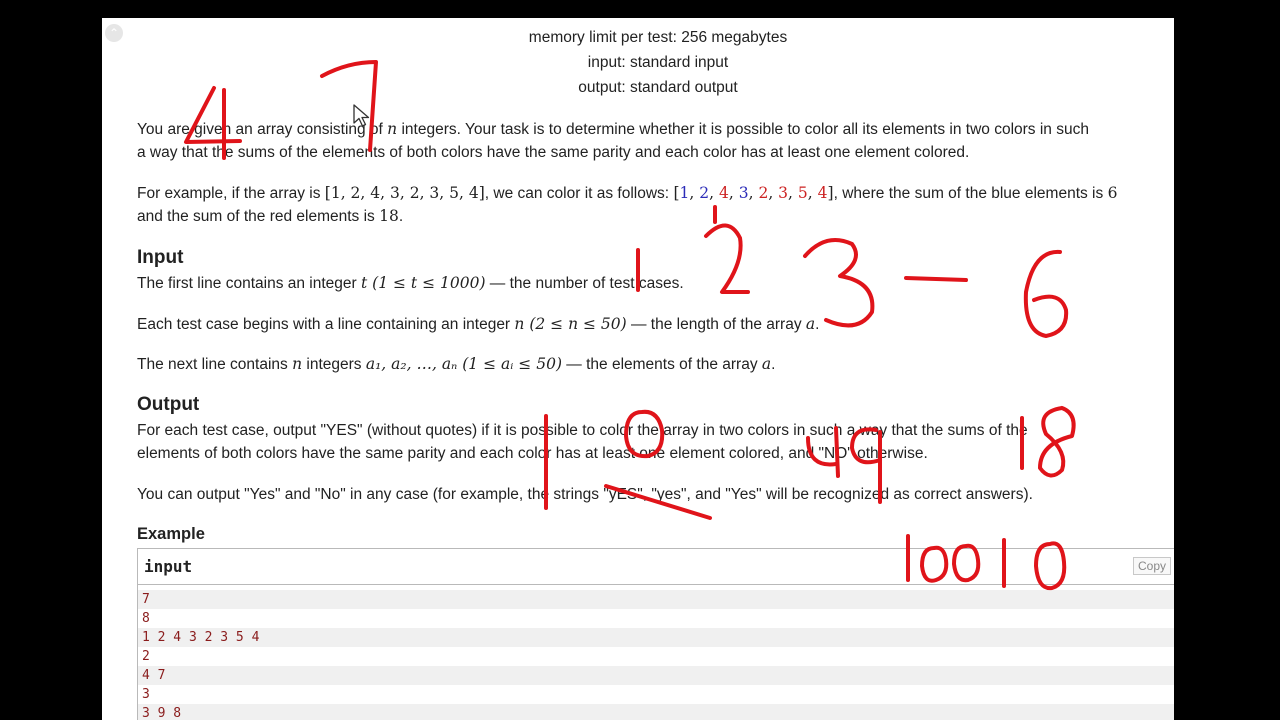 The width and height of the screenshot is (1280, 720). Describe the element at coordinates (656, 599) in the screenshot. I see `sample-input-line: 7` at that location.